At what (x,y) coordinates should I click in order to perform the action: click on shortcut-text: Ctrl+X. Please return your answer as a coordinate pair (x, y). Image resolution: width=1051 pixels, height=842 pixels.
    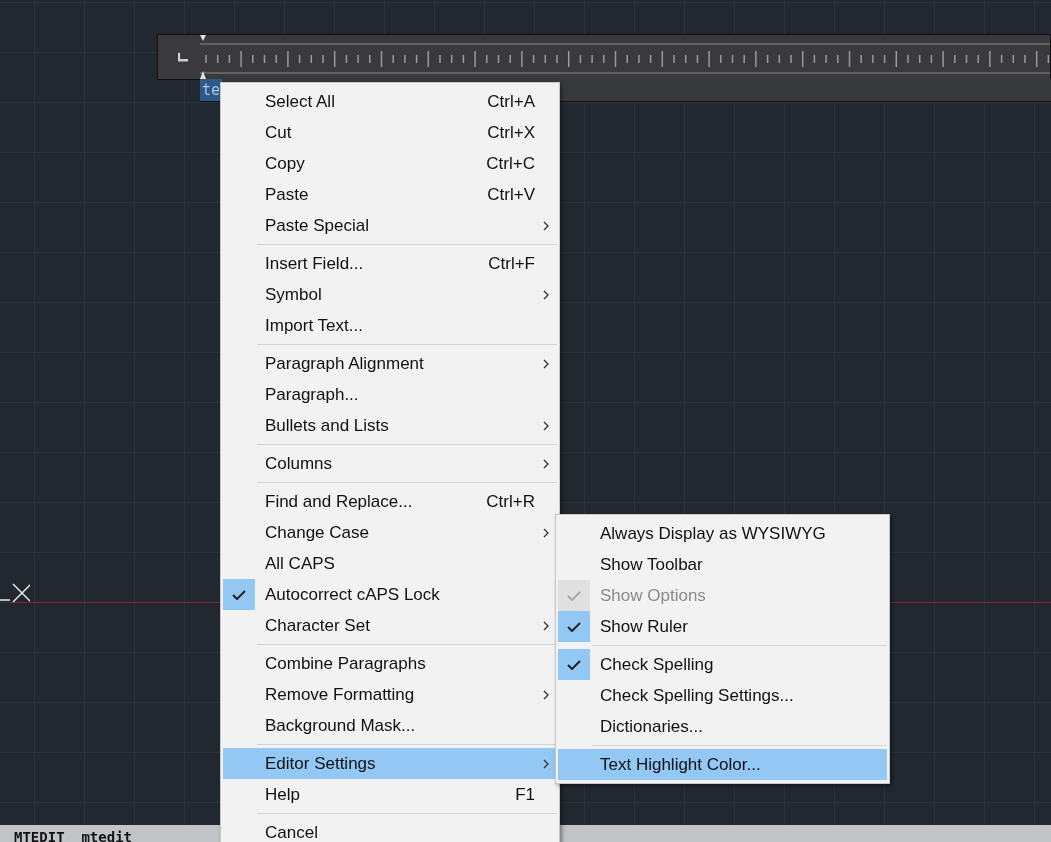
    Looking at the image, I should click on (511, 132).